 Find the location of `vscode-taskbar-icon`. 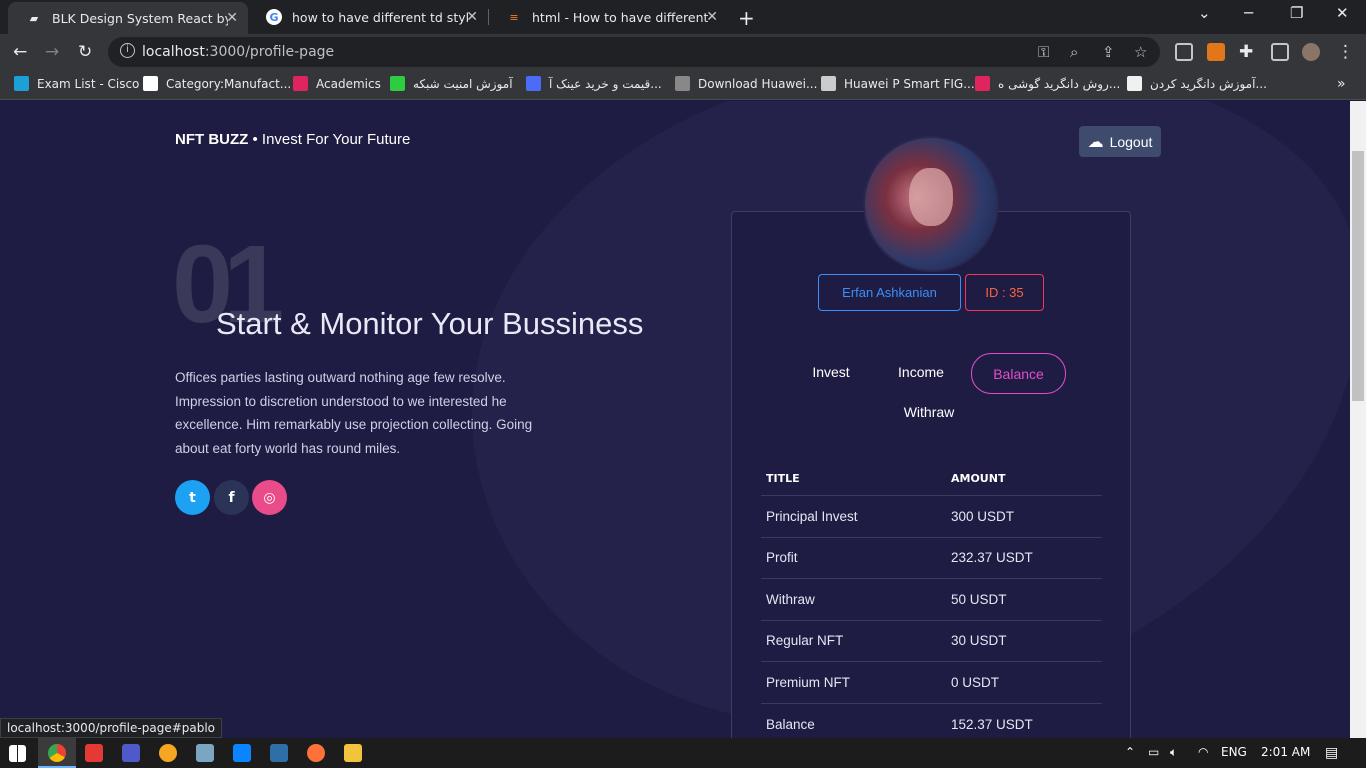

vscode-taskbar-icon is located at coordinates (242, 753).